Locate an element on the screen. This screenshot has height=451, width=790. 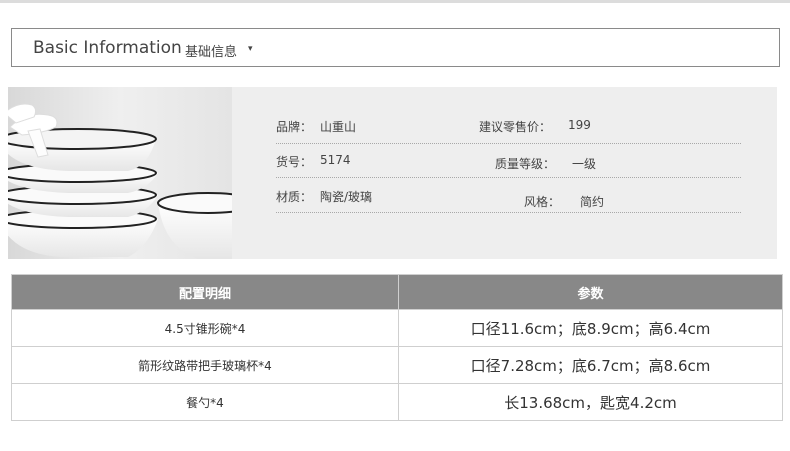
material-value: 陶瓷/玻璃 is located at coordinates (346, 197).